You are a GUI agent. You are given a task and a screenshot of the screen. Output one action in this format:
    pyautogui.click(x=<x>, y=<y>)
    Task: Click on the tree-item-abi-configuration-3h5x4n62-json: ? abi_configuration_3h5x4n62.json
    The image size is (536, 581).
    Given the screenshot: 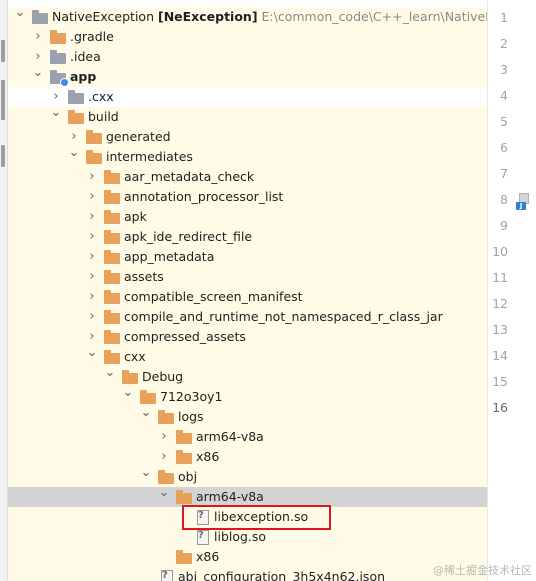 What is the action you would take?
    pyautogui.click(x=247, y=574)
    